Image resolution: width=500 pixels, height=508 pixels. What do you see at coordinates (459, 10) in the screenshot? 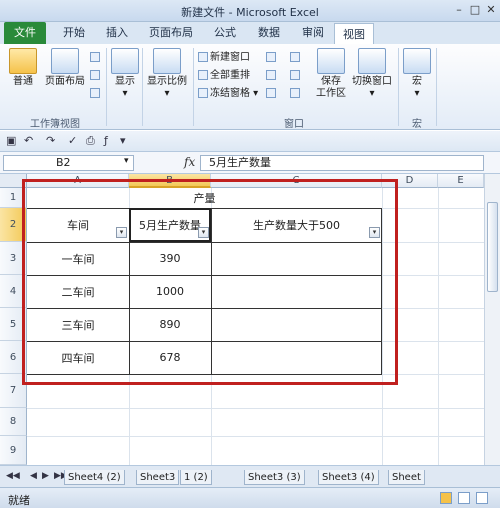
I see `minimize-button: –` at bounding box center [459, 10].